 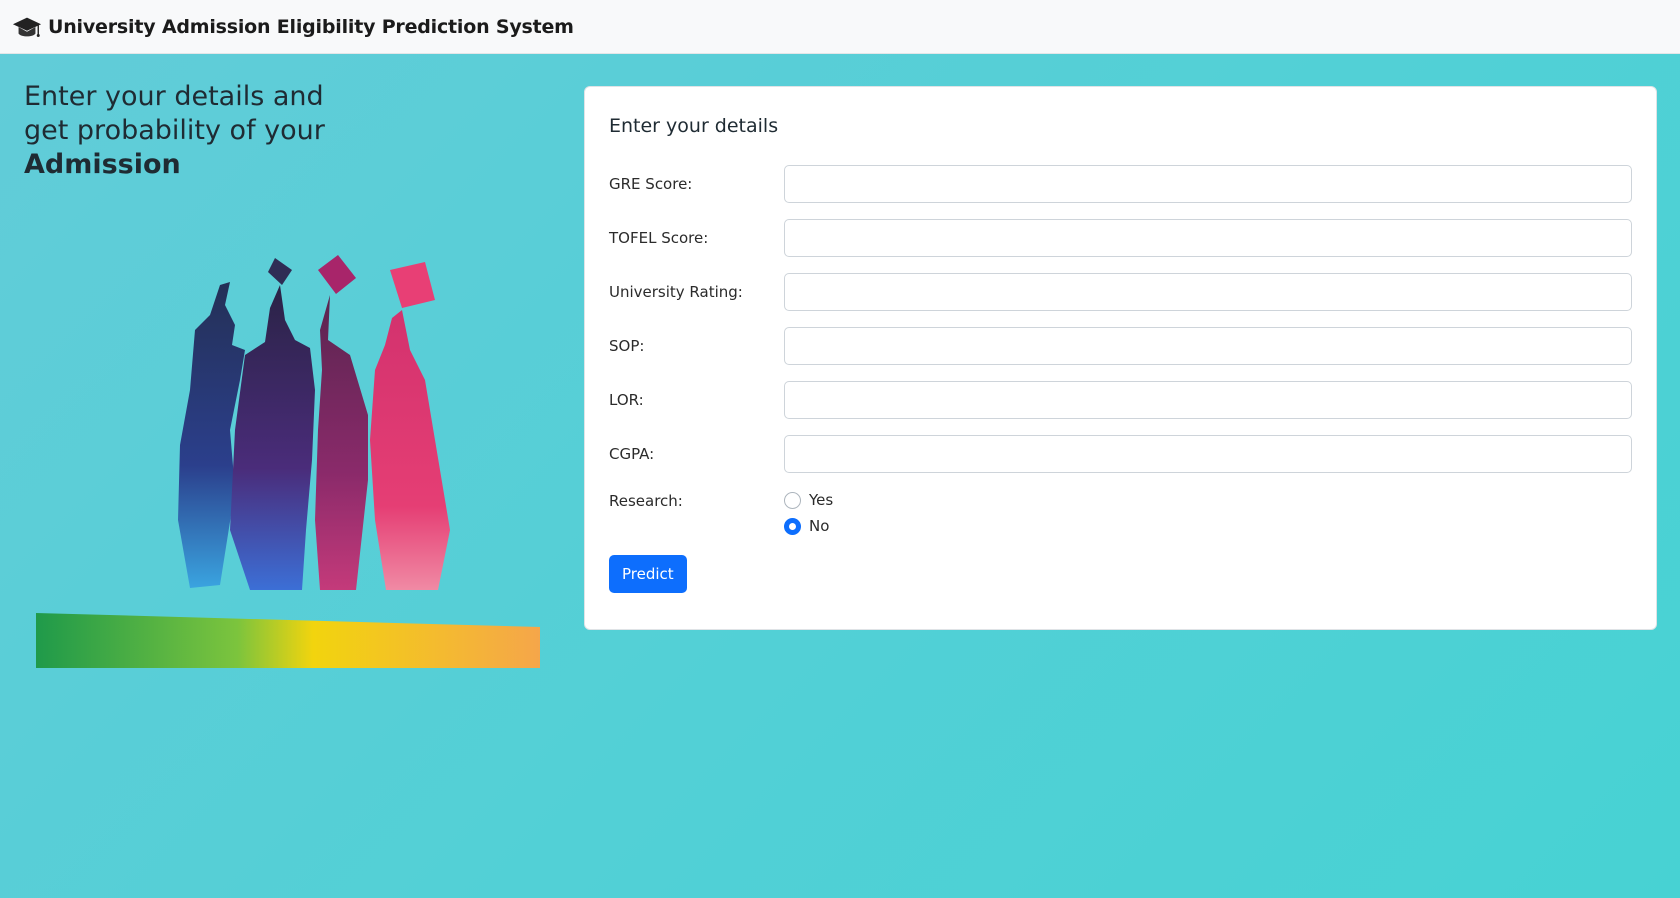 What do you see at coordinates (792, 500) in the screenshot?
I see `research-yes-radio` at bounding box center [792, 500].